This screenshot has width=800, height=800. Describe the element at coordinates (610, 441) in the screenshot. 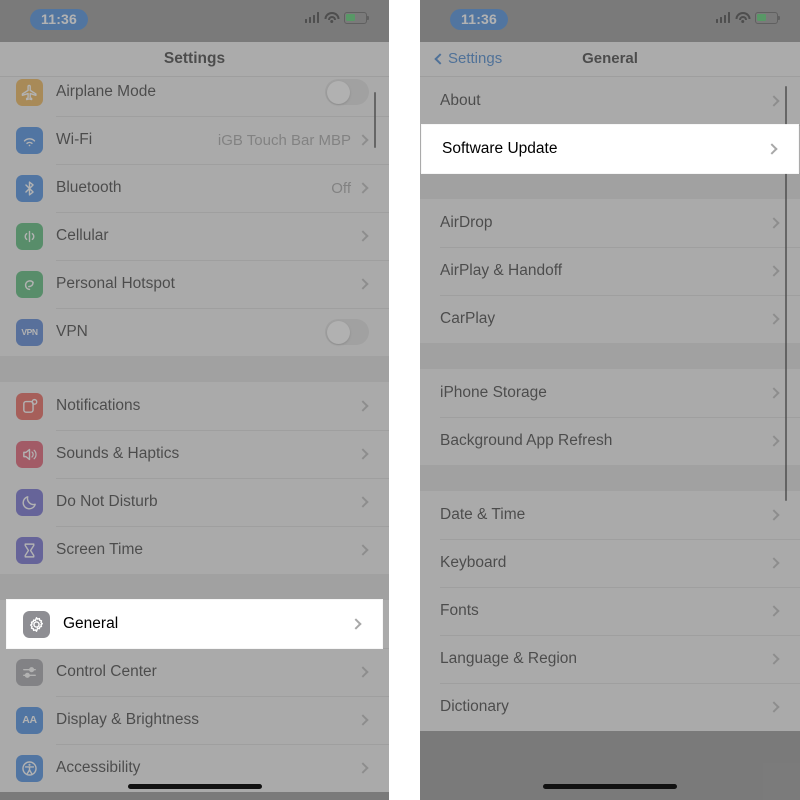

I see `list-item: Background App Refresh` at that location.